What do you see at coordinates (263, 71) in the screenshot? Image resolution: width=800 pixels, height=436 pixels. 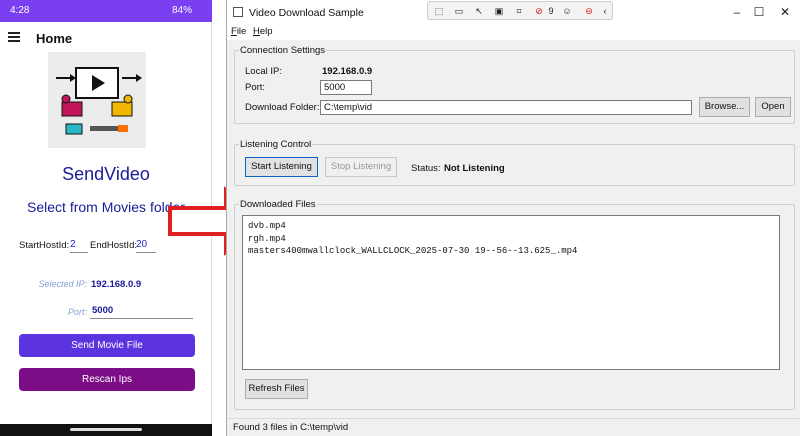 I see `local-ip-label: Local IP:` at bounding box center [263, 71].